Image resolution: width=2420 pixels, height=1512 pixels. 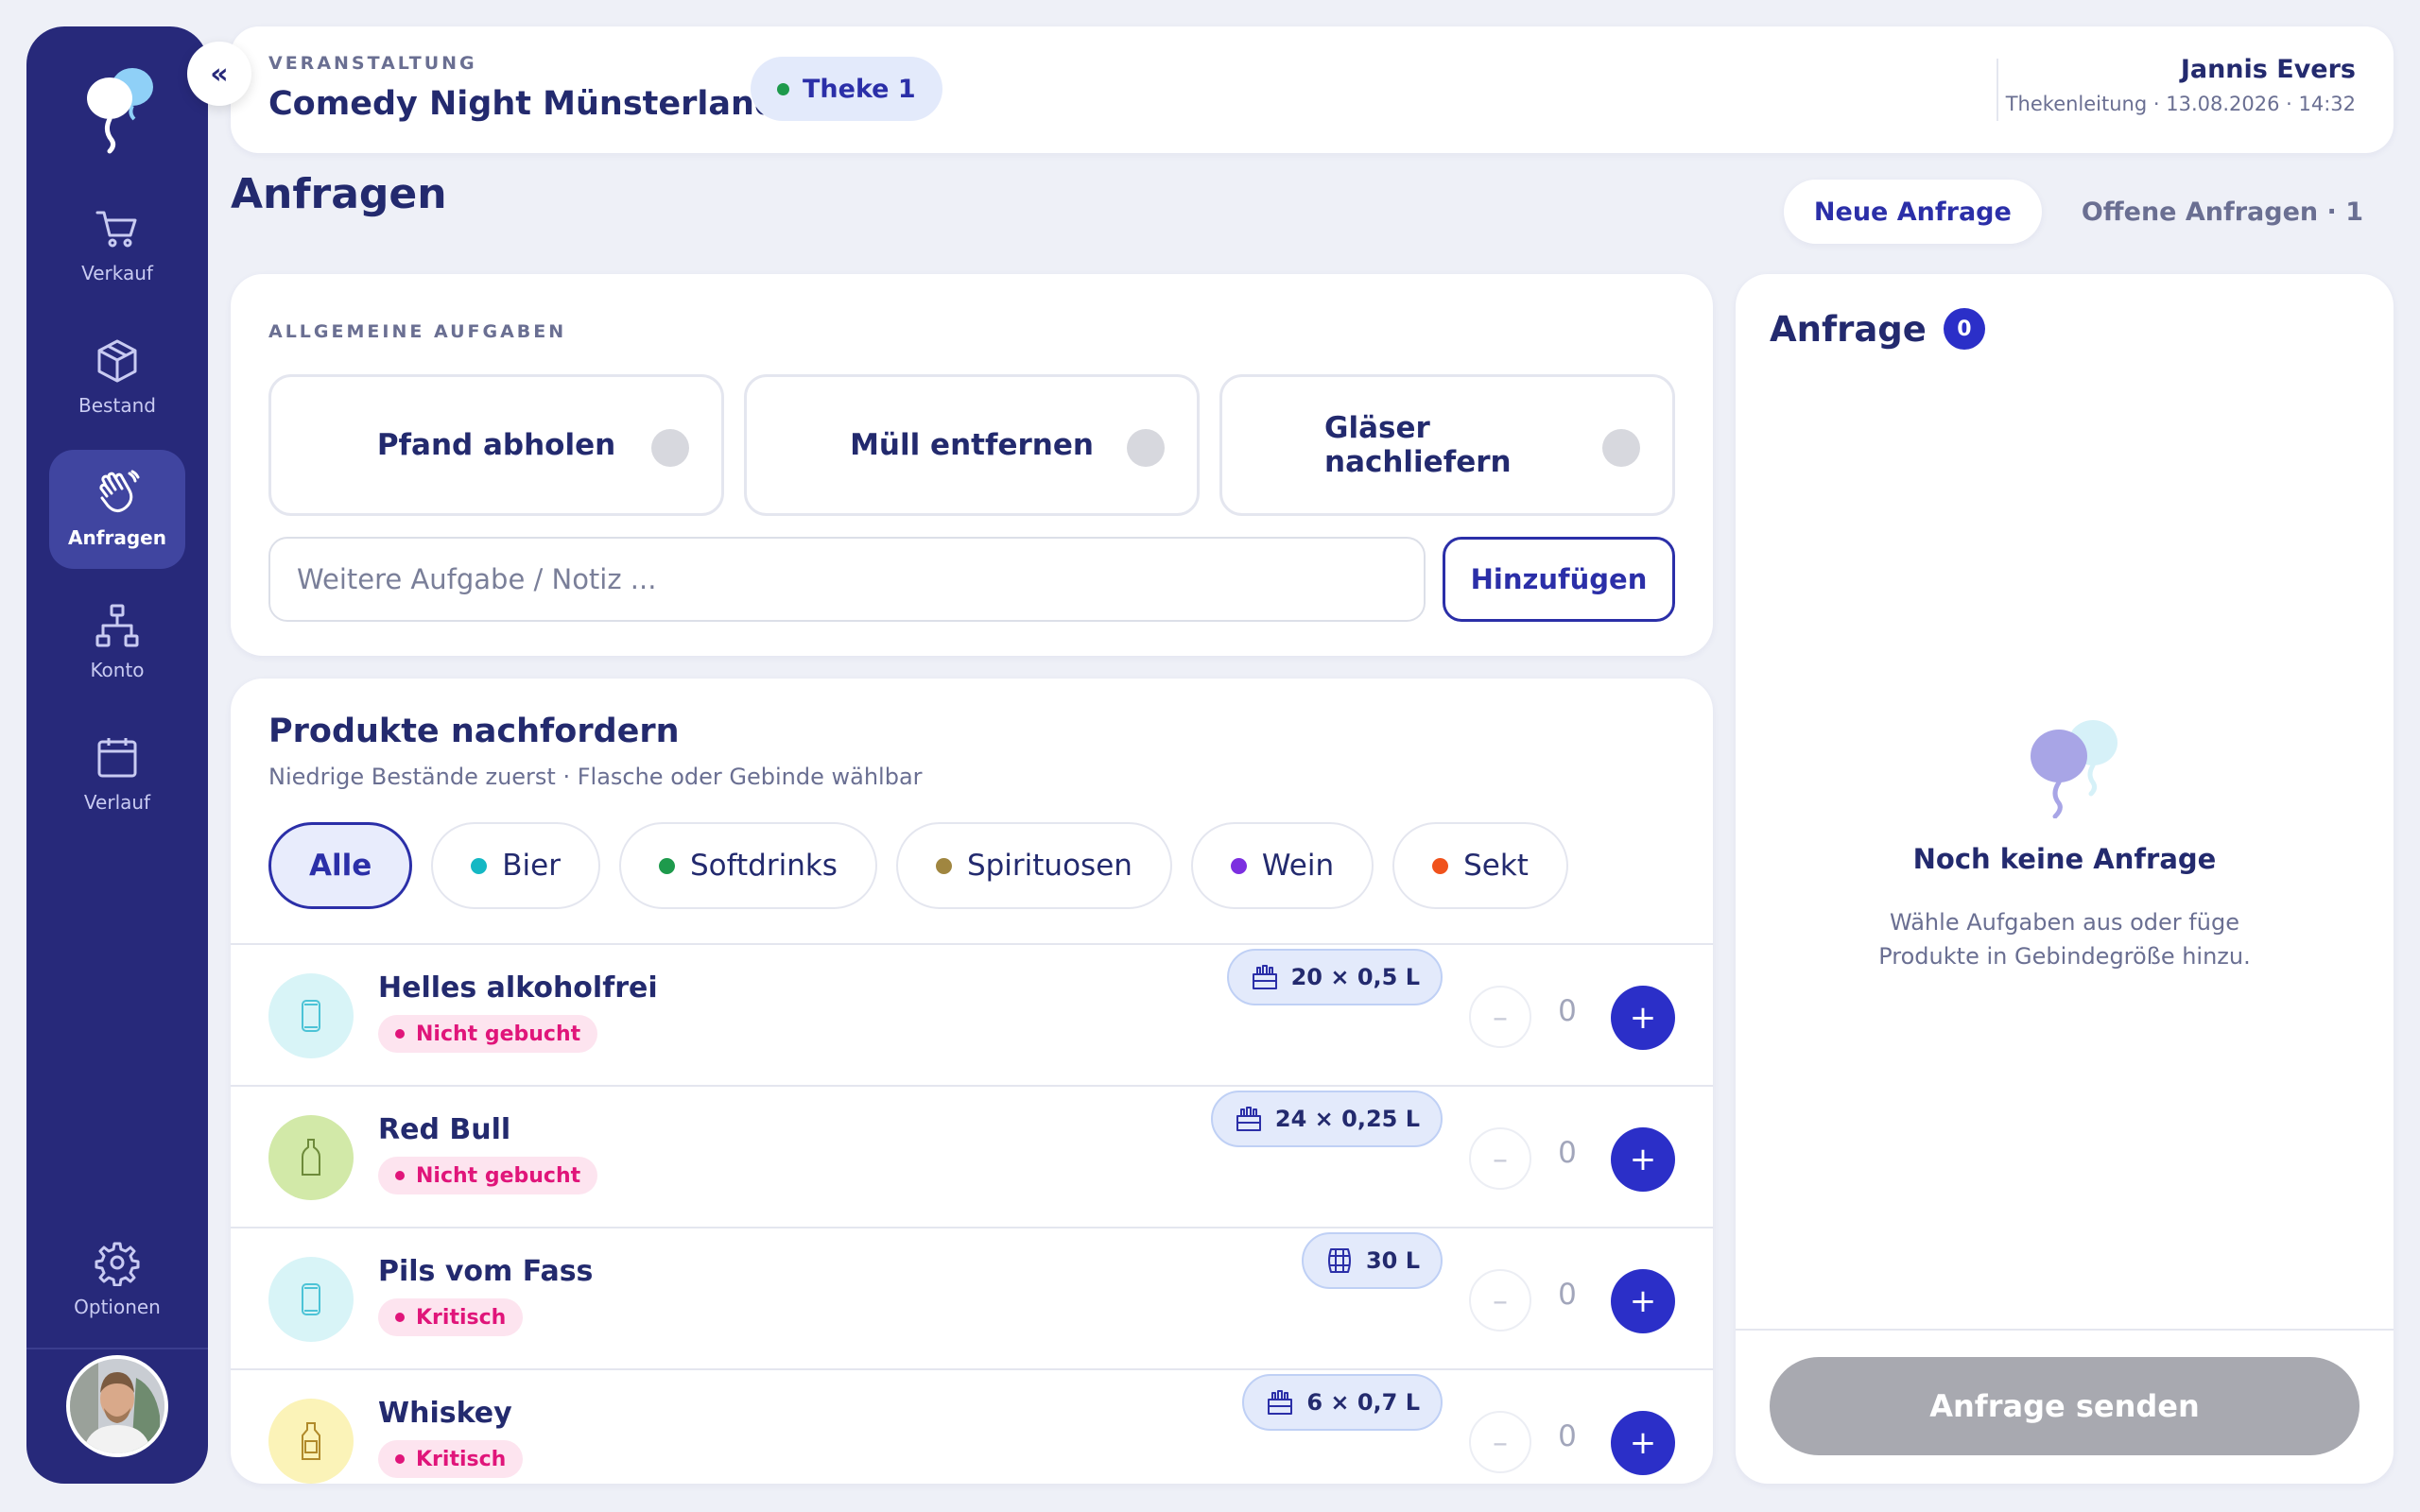 I want to click on calendar-icon, so click(x=117, y=758).